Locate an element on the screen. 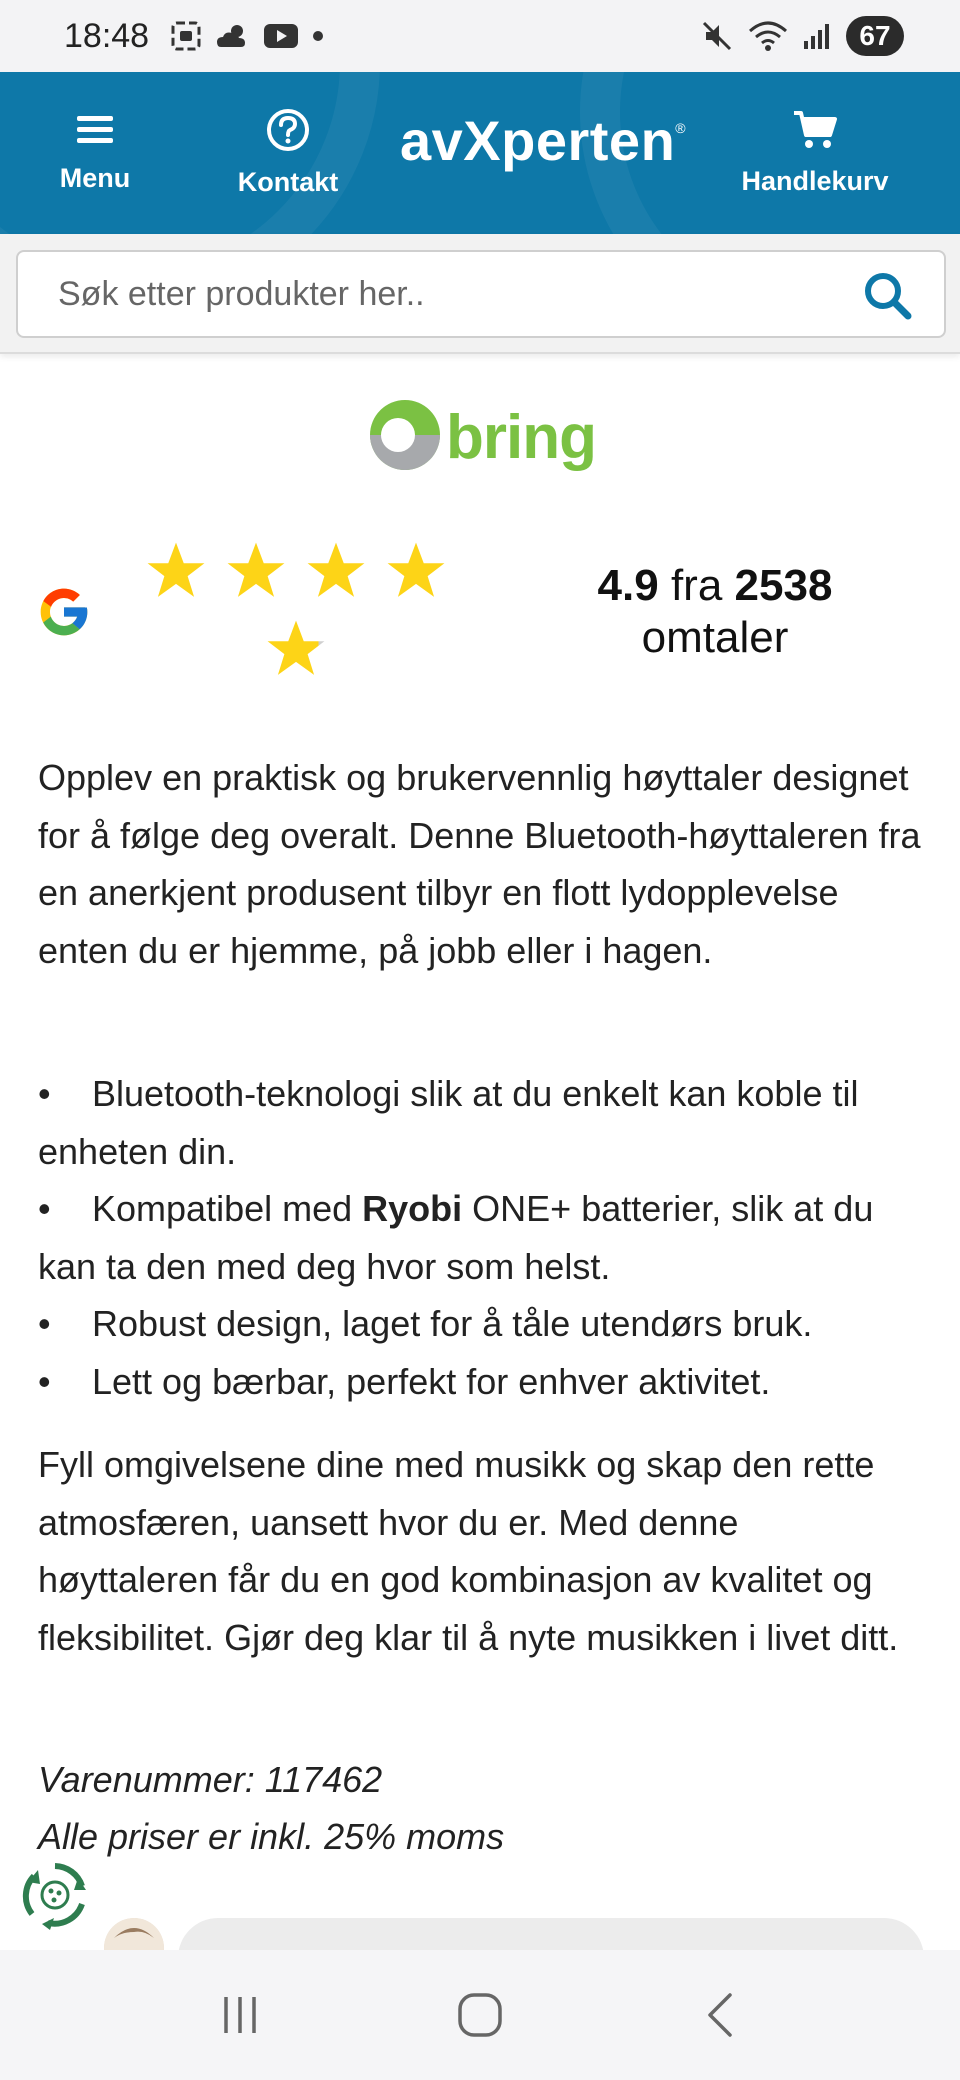 The height and width of the screenshot is (2080, 960). star-half-icon is located at coordinates (296, 647).